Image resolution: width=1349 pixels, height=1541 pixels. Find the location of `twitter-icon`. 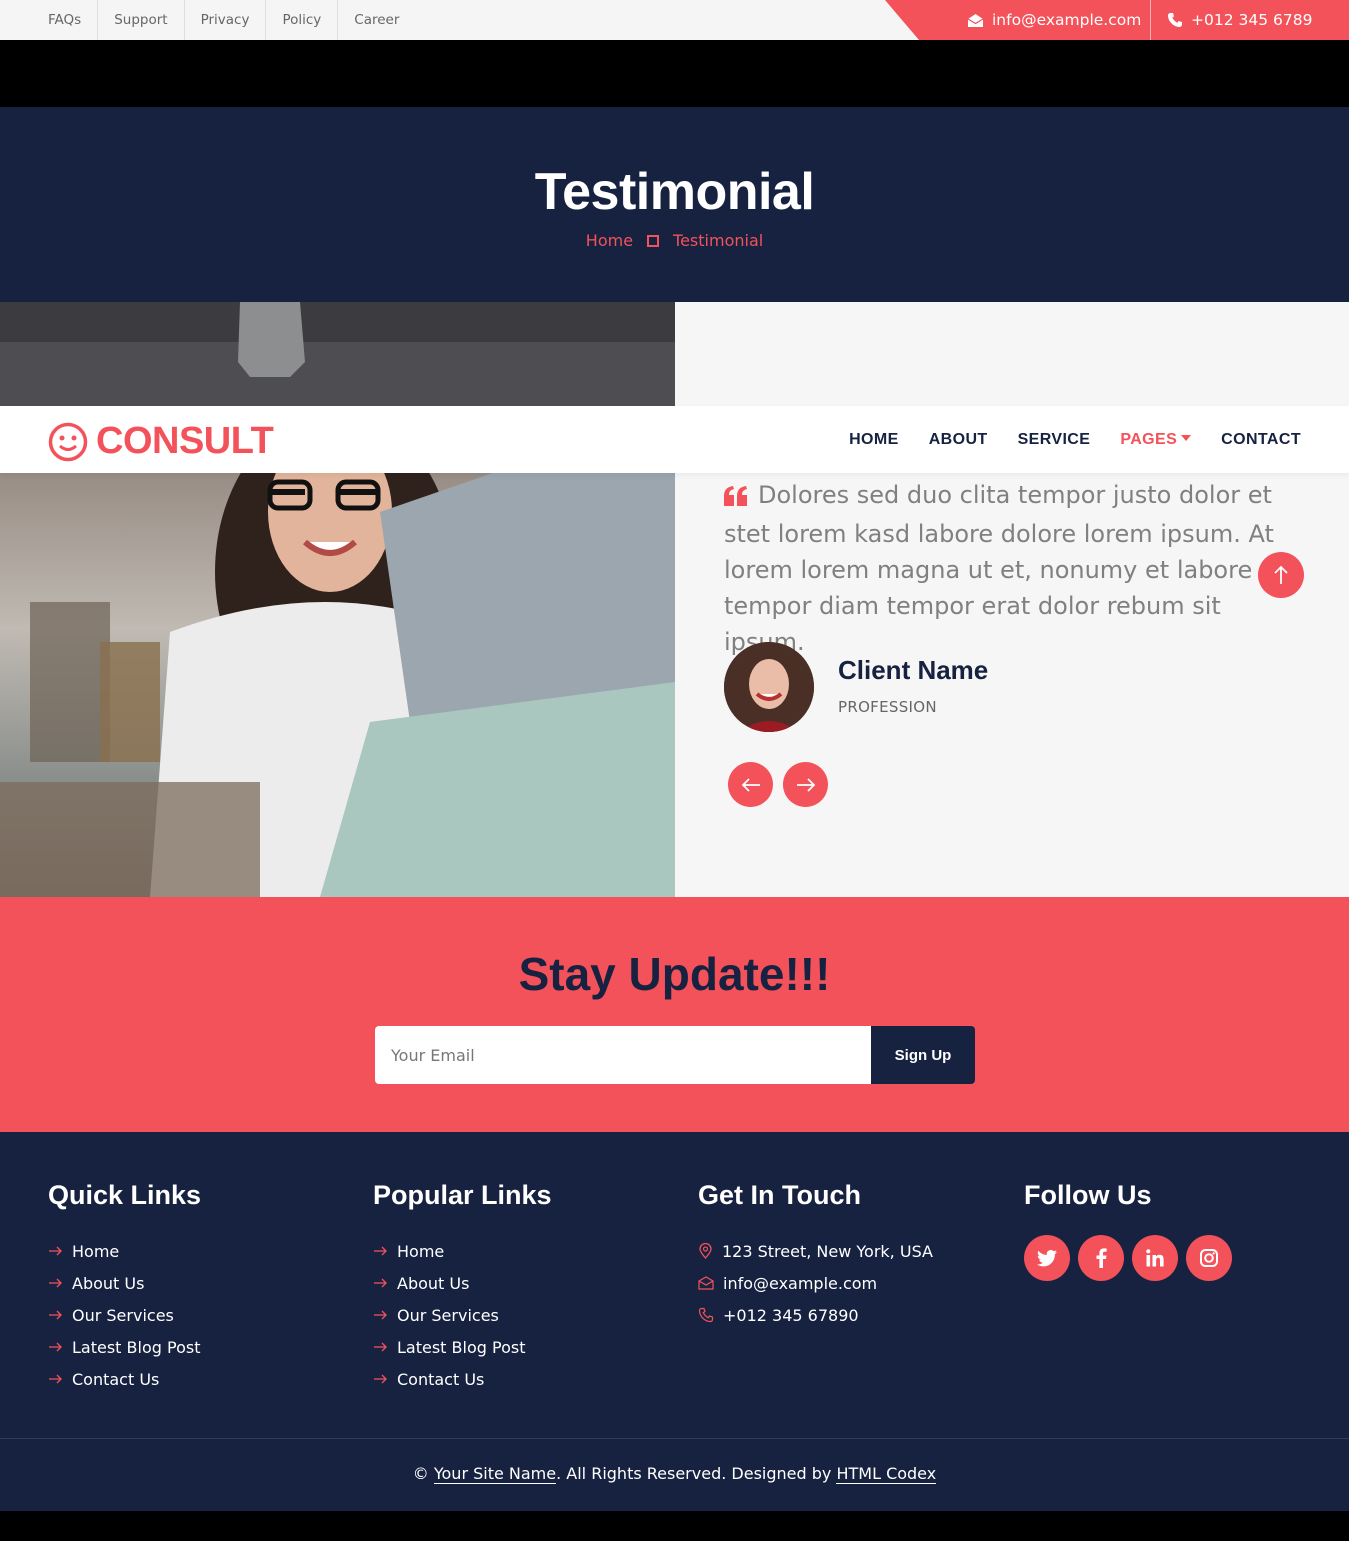

twitter-icon is located at coordinates (1047, 1257).